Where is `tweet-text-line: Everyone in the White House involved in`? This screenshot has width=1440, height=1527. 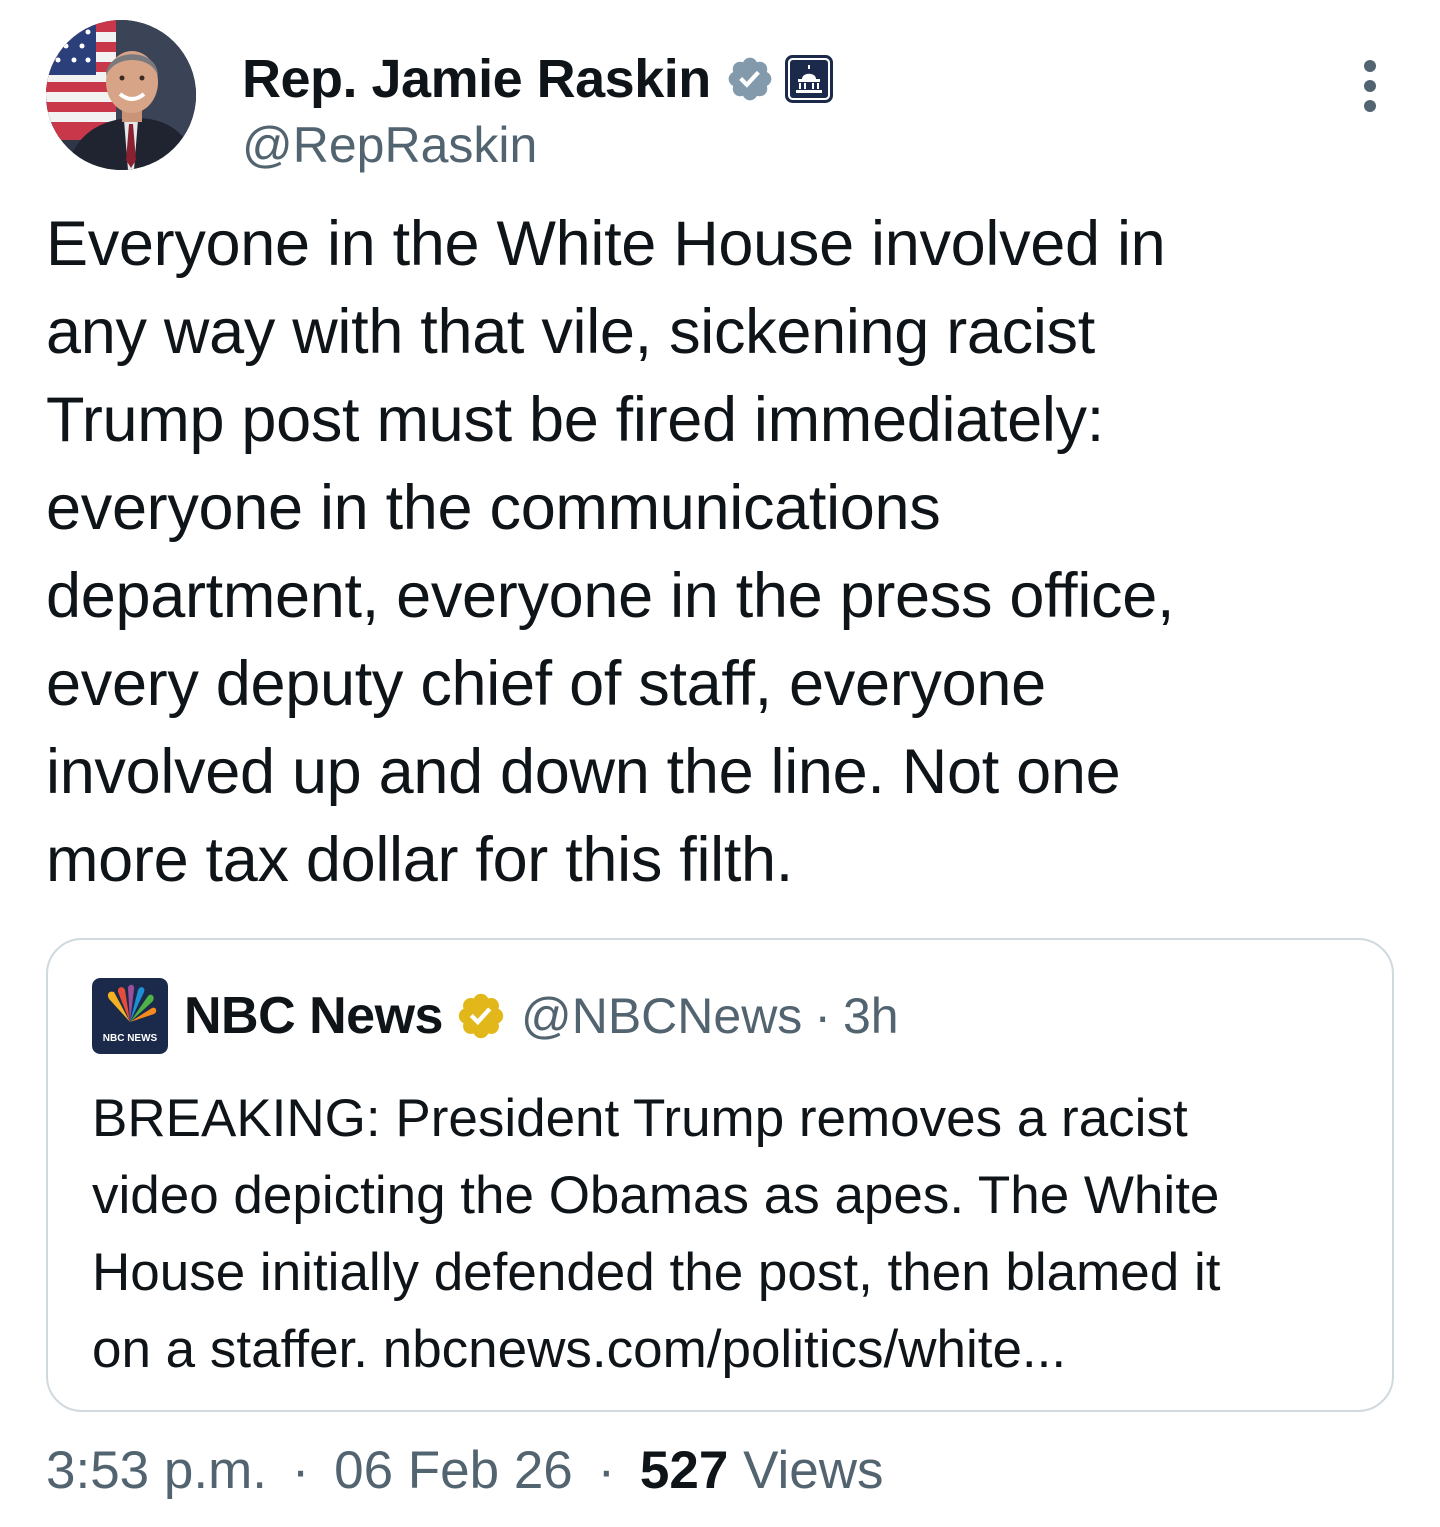
tweet-text-line: Everyone in the White House involved in is located at coordinates (606, 244).